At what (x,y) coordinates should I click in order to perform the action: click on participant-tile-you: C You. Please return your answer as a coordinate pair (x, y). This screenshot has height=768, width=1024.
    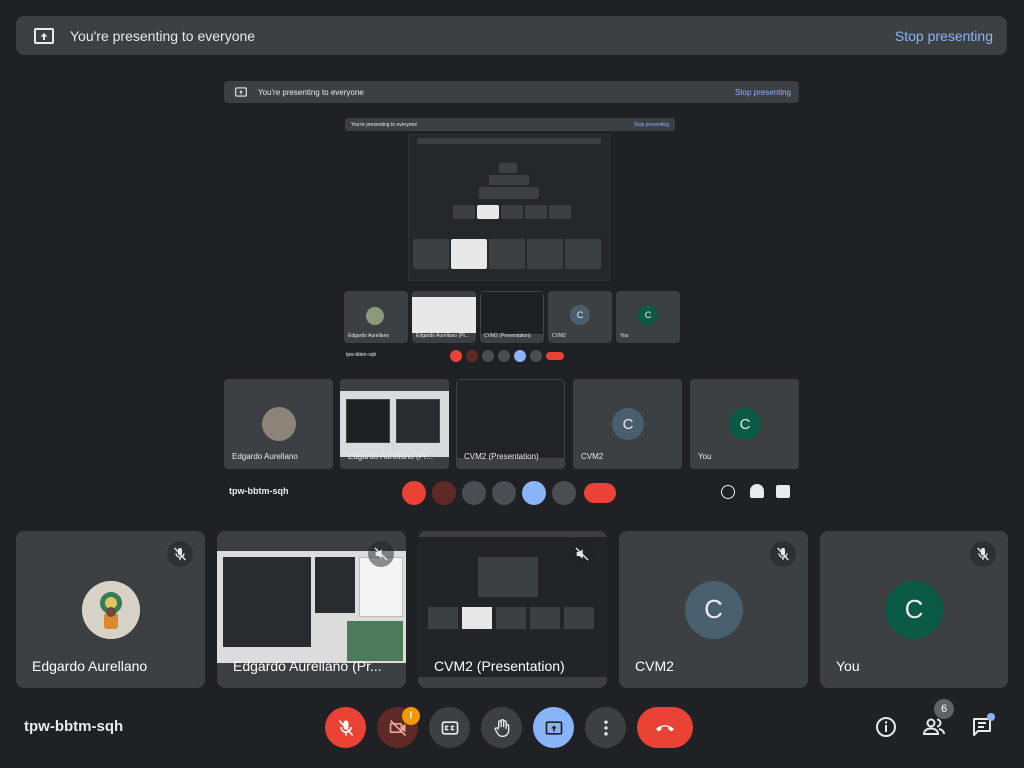
    Looking at the image, I should click on (914, 609).